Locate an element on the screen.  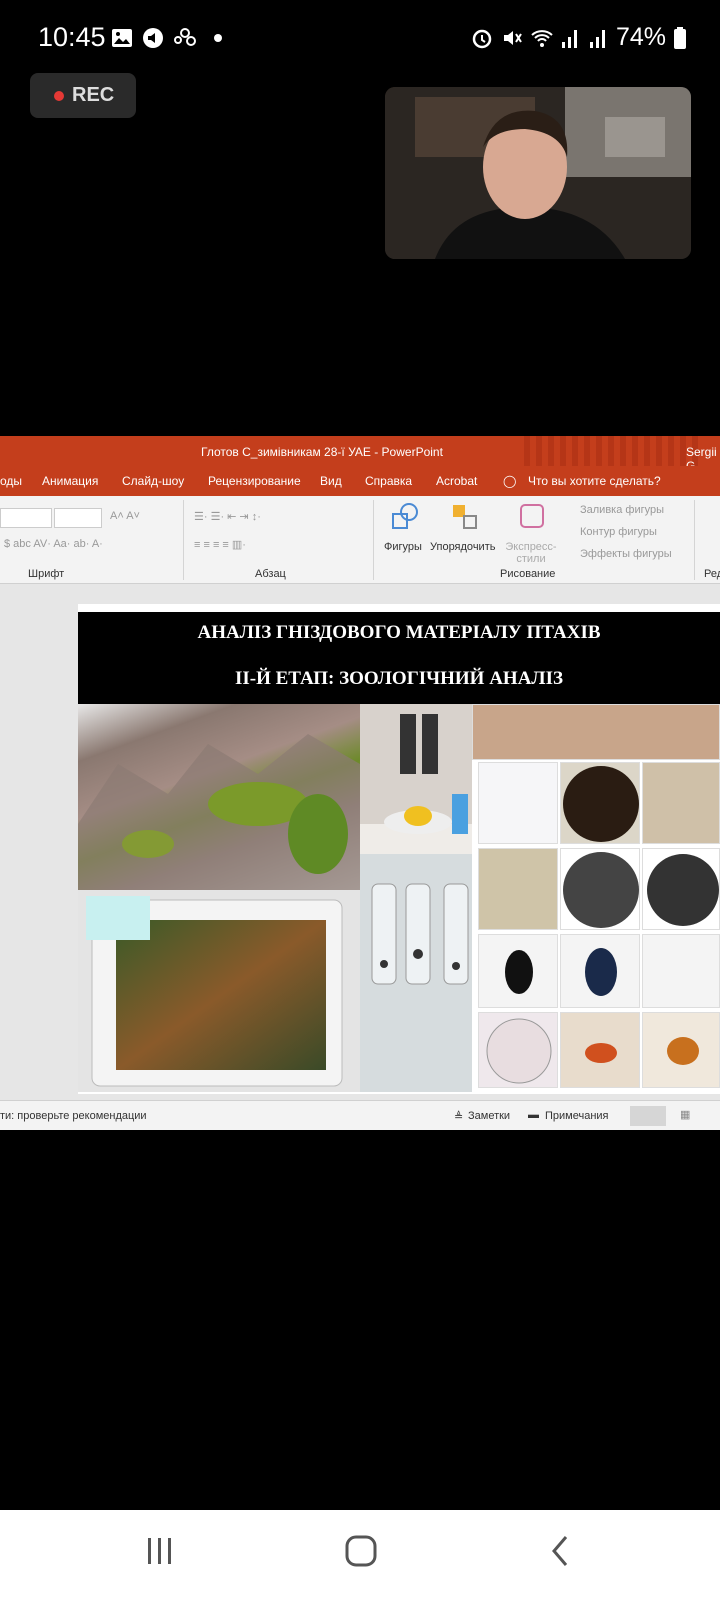
shapes-button: Фигуры is located at coordinates (403, 547).